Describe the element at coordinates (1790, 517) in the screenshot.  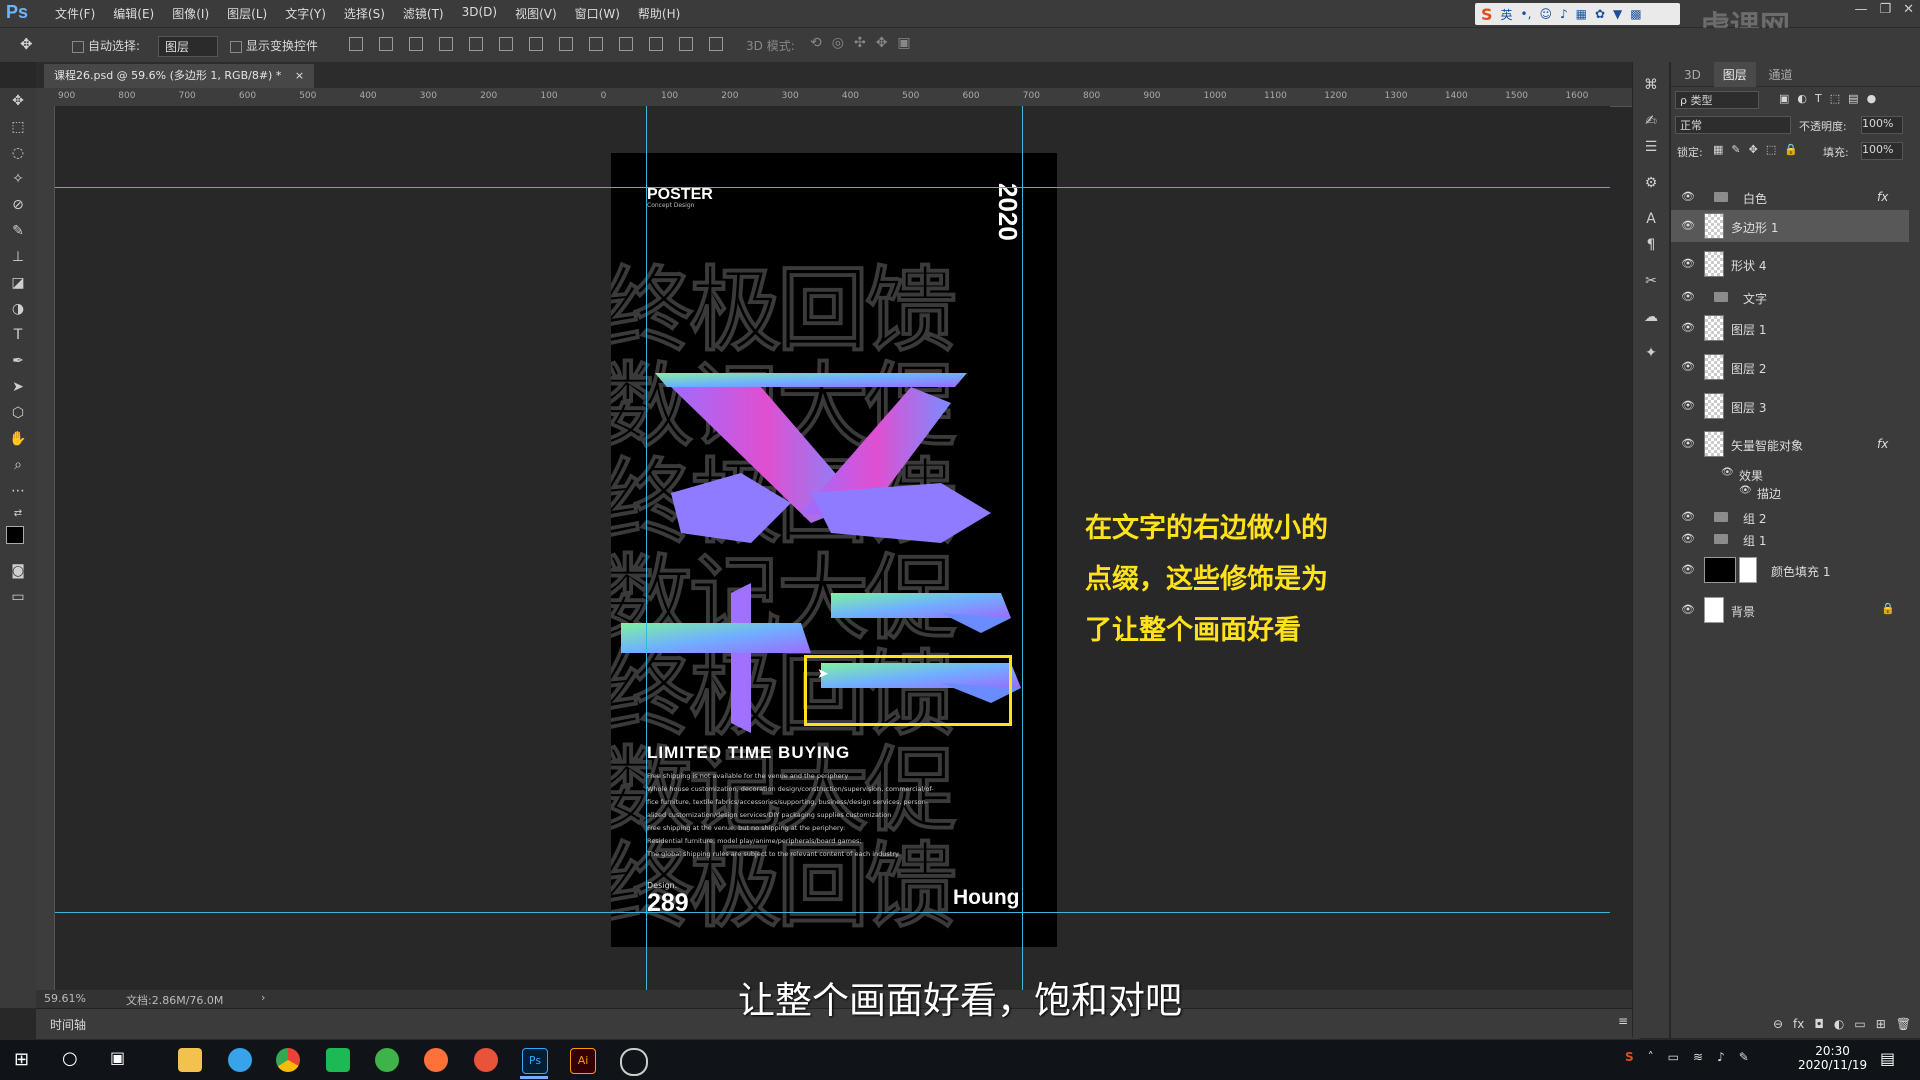
I see `layer-row: 👁 组 2` at that location.